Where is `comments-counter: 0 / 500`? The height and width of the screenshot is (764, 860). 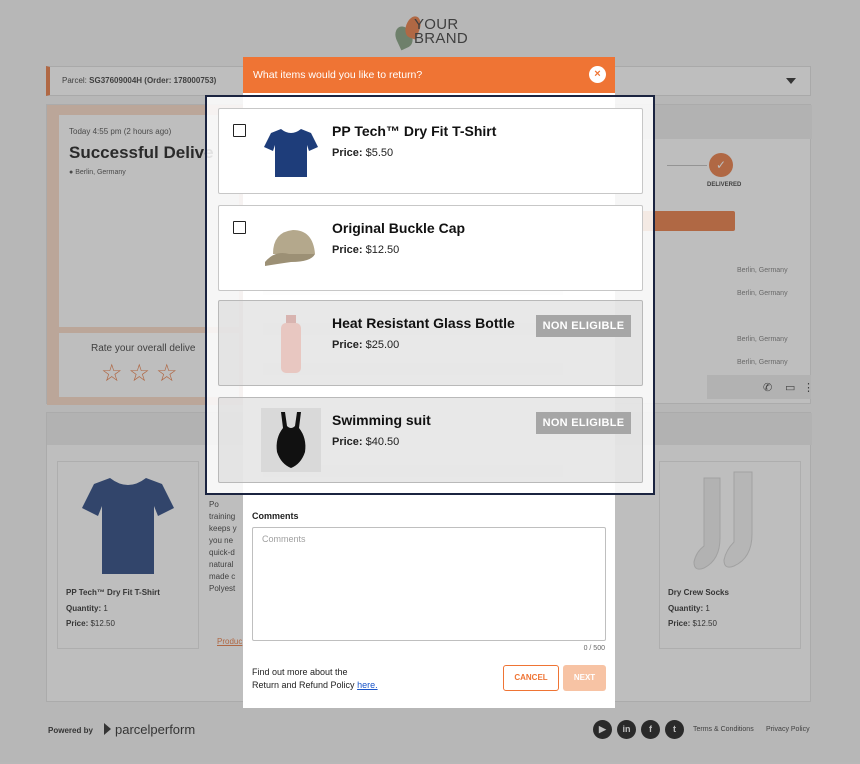 comments-counter: 0 / 500 is located at coordinates (594, 648).